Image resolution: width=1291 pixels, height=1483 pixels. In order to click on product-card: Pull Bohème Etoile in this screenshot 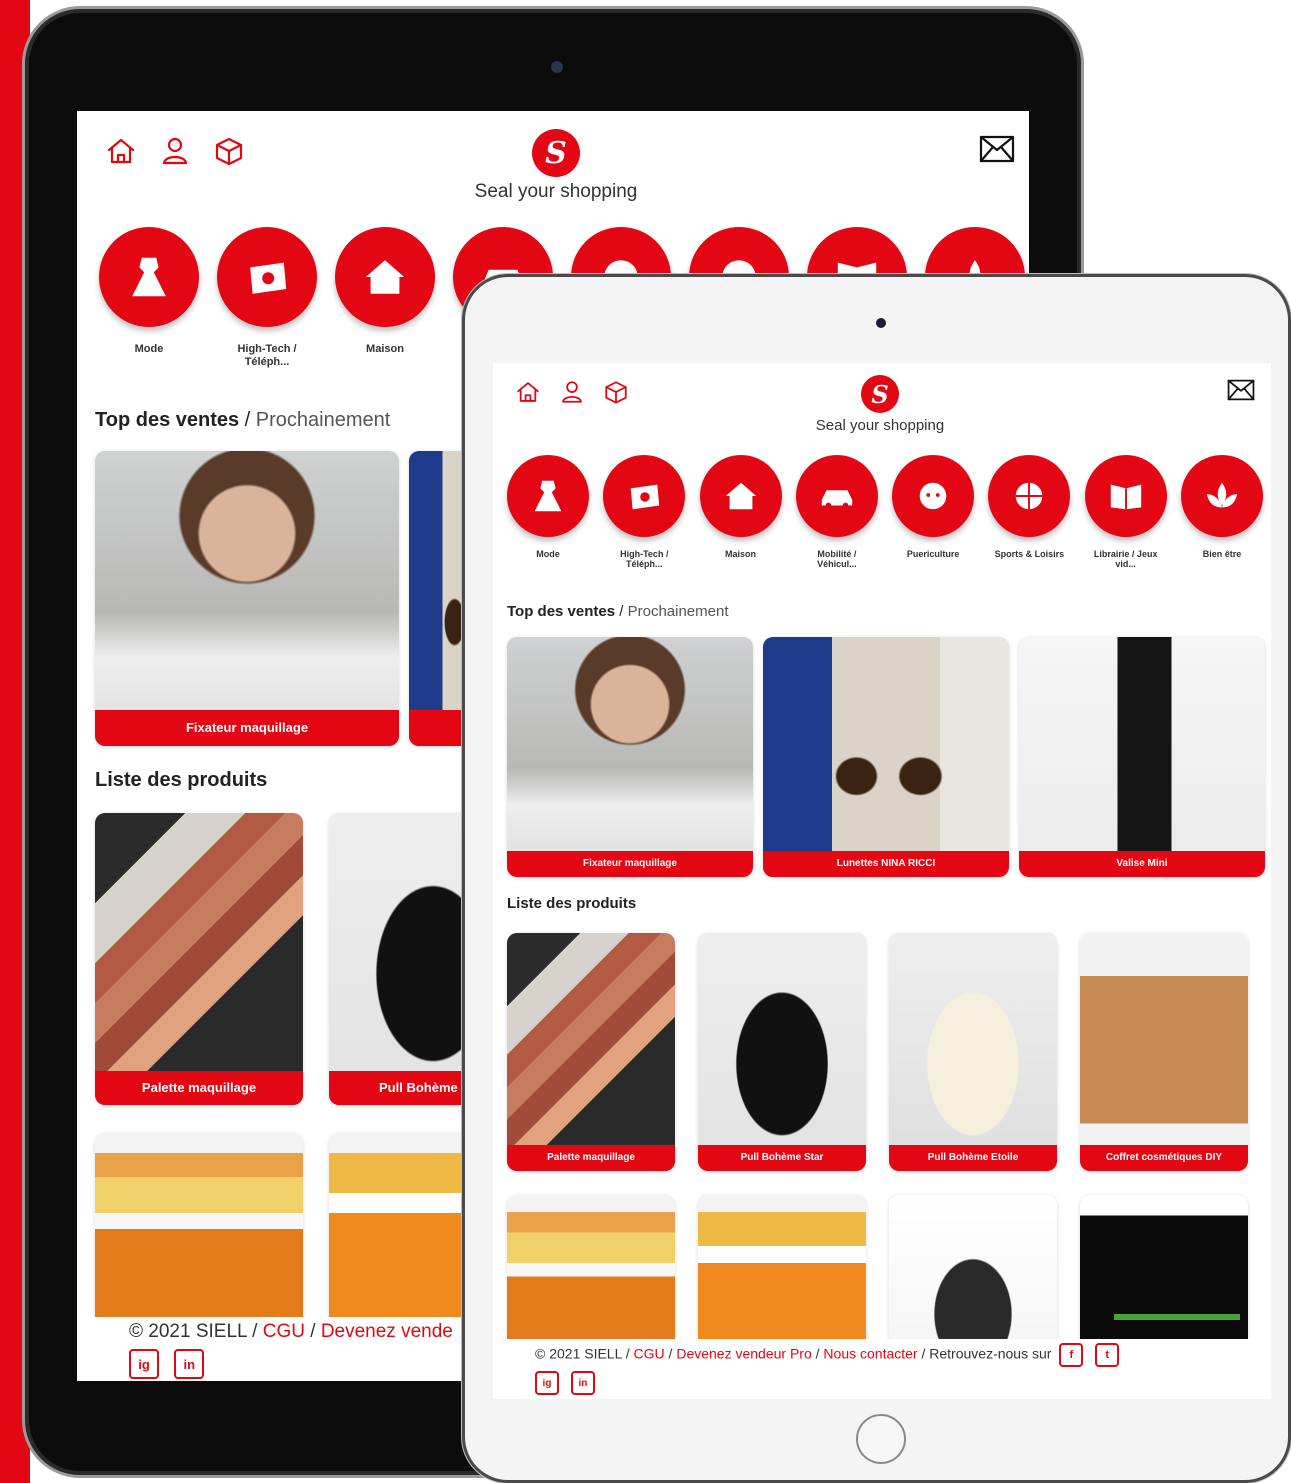, I will do `click(973, 1052)`.